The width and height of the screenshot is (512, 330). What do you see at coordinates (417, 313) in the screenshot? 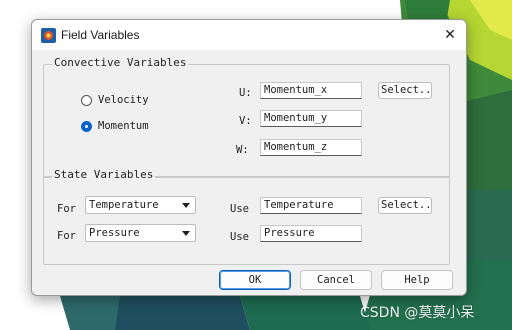
I see `watermark: CSDN @莫莫小呆` at bounding box center [417, 313].